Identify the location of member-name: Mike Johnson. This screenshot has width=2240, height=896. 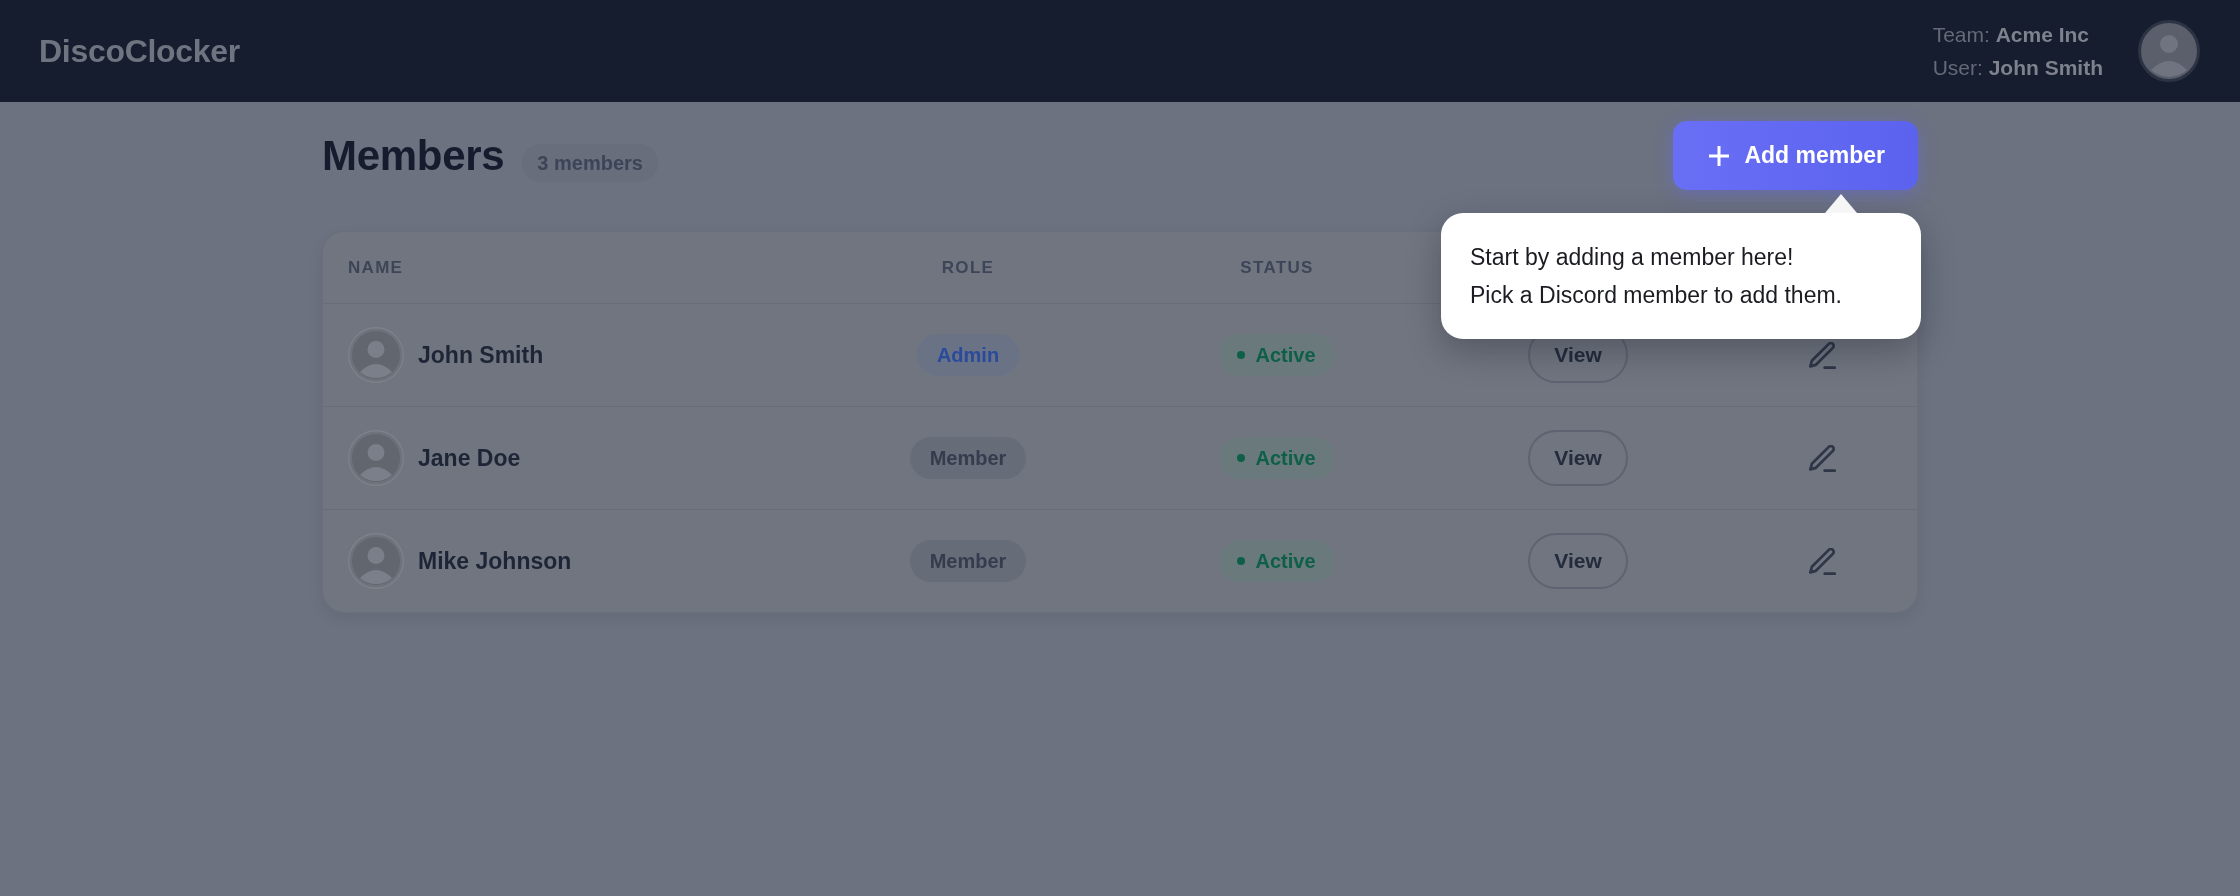
(495, 561).